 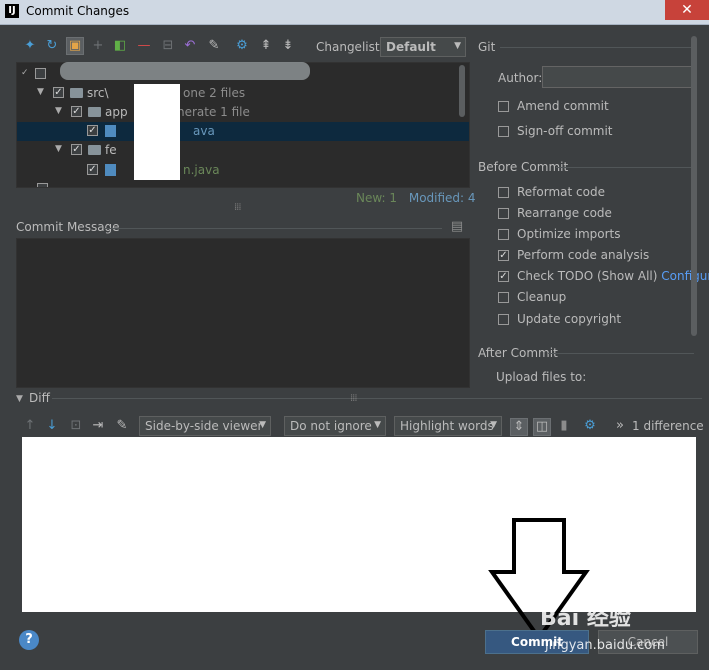 What do you see at coordinates (519, 427) in the screenshot?
I see `collapse-unchanged-icon: ⇕` at bounding box center [519, 427].